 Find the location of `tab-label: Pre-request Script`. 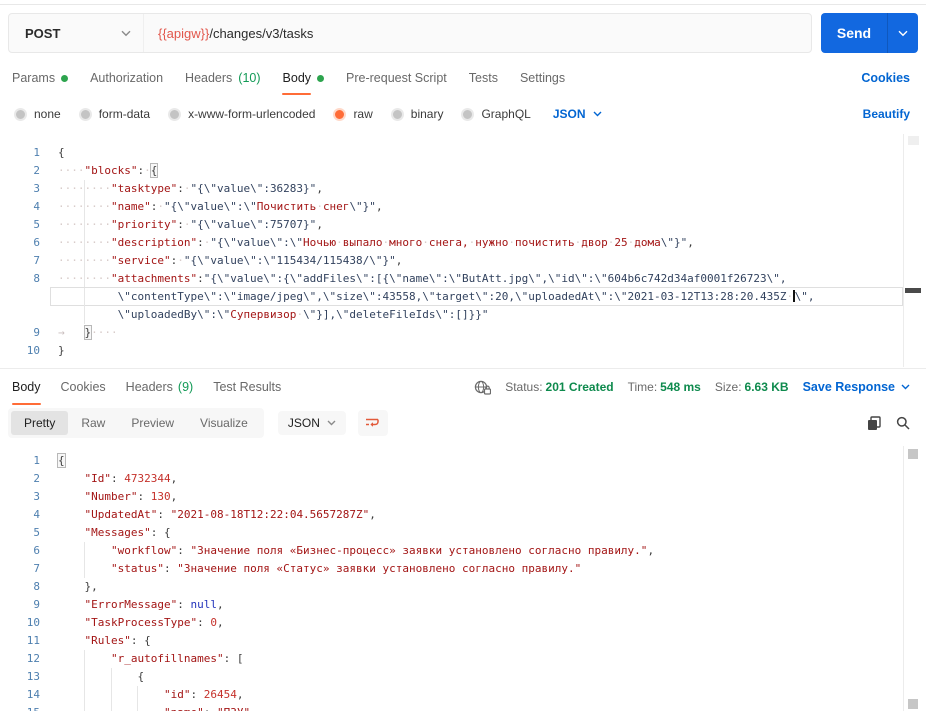

tab-label: Pre-request Script is located at coordinates (396, 78).